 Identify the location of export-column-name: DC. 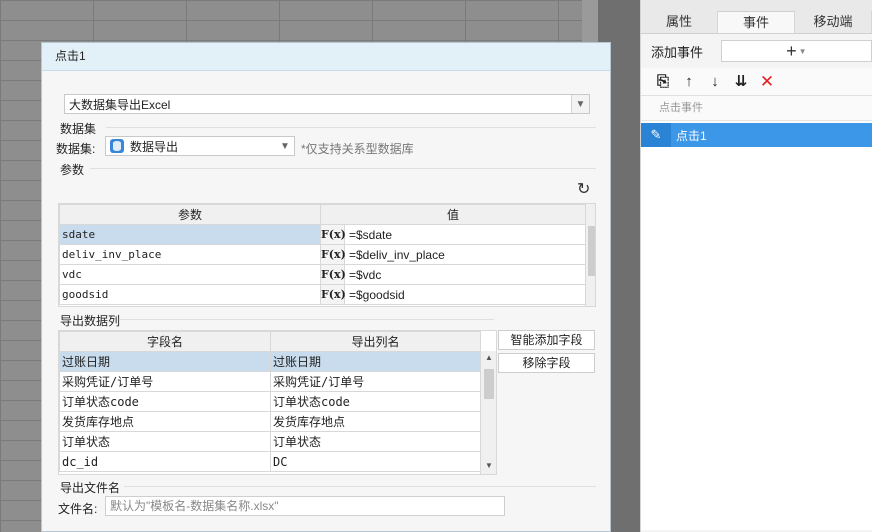
(375, 461).